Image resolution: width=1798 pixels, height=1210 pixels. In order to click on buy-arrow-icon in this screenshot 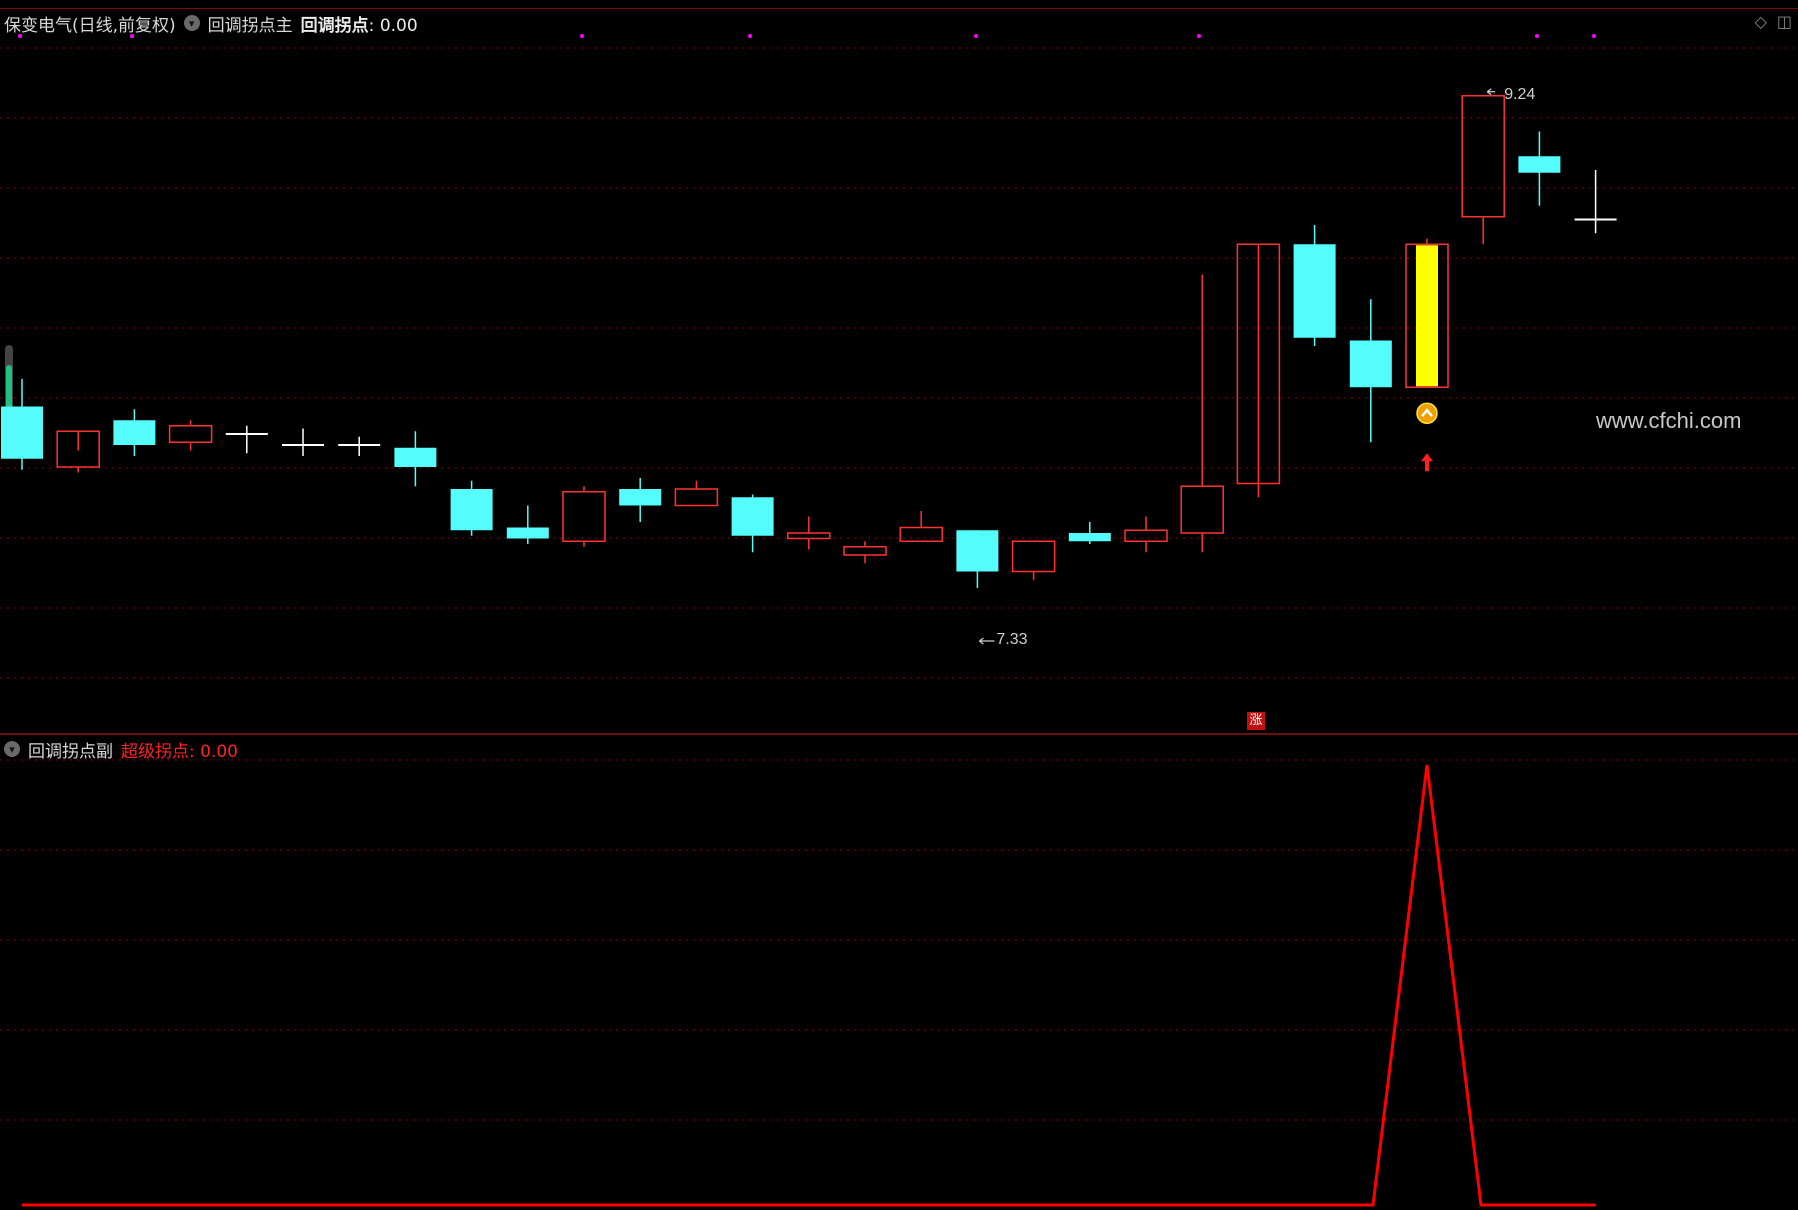, I will do `click(1427, 462)`.